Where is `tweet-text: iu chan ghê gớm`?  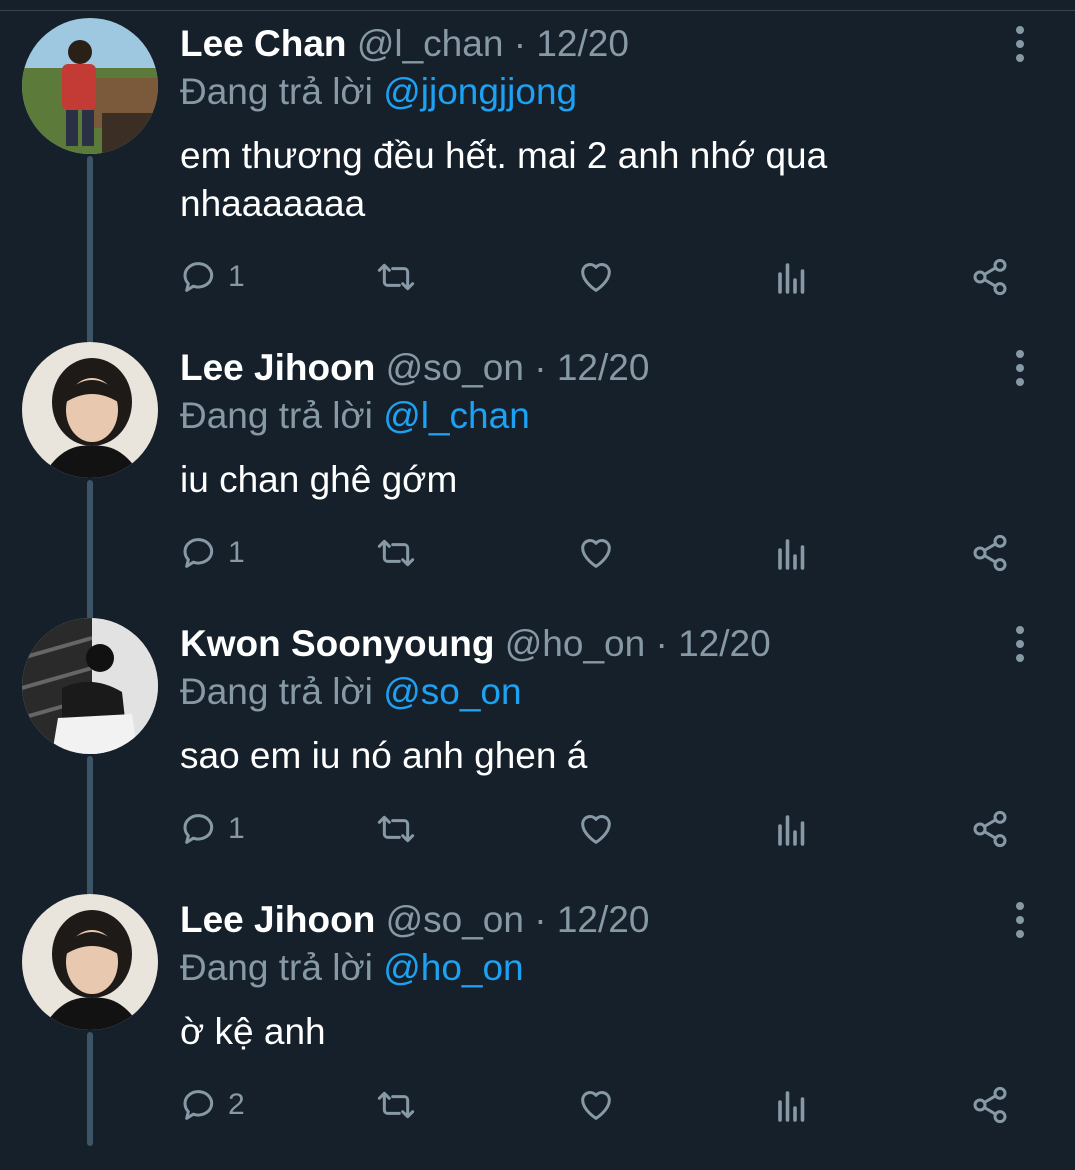 tweet-text: iu chan ghê gớm is located at coordinates (319, 479).